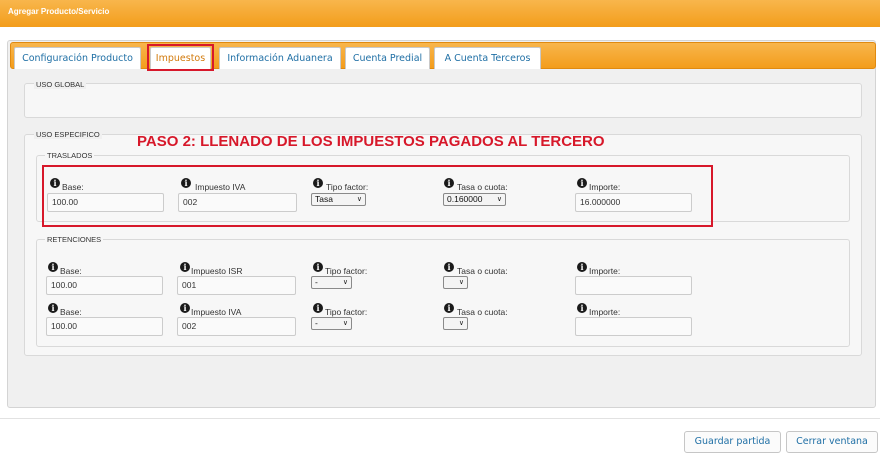 This screenshot has width=880, height=458. What do you see at coordinates (217, 271) in the screenshot?
I see `impuesto-label: Impuesto ISR` at bounding box center [217, 271].